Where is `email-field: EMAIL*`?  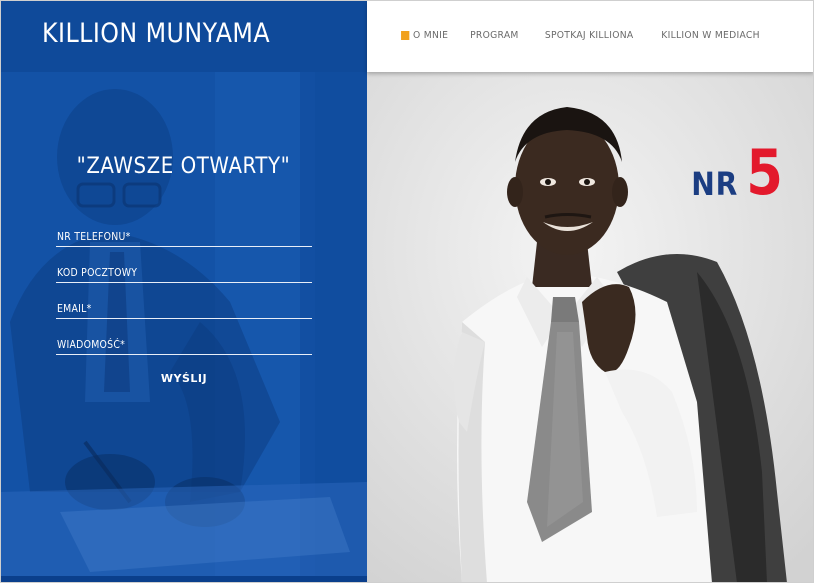 email-field: EMAIL* is located at coordinates (184, 306).